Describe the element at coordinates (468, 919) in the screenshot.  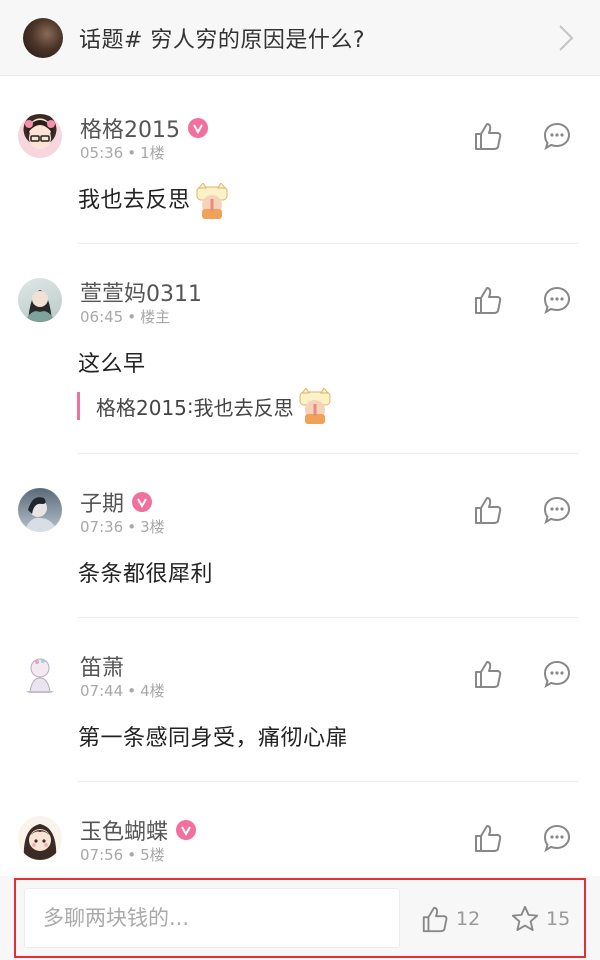
I see `like-count: 12` at that location.